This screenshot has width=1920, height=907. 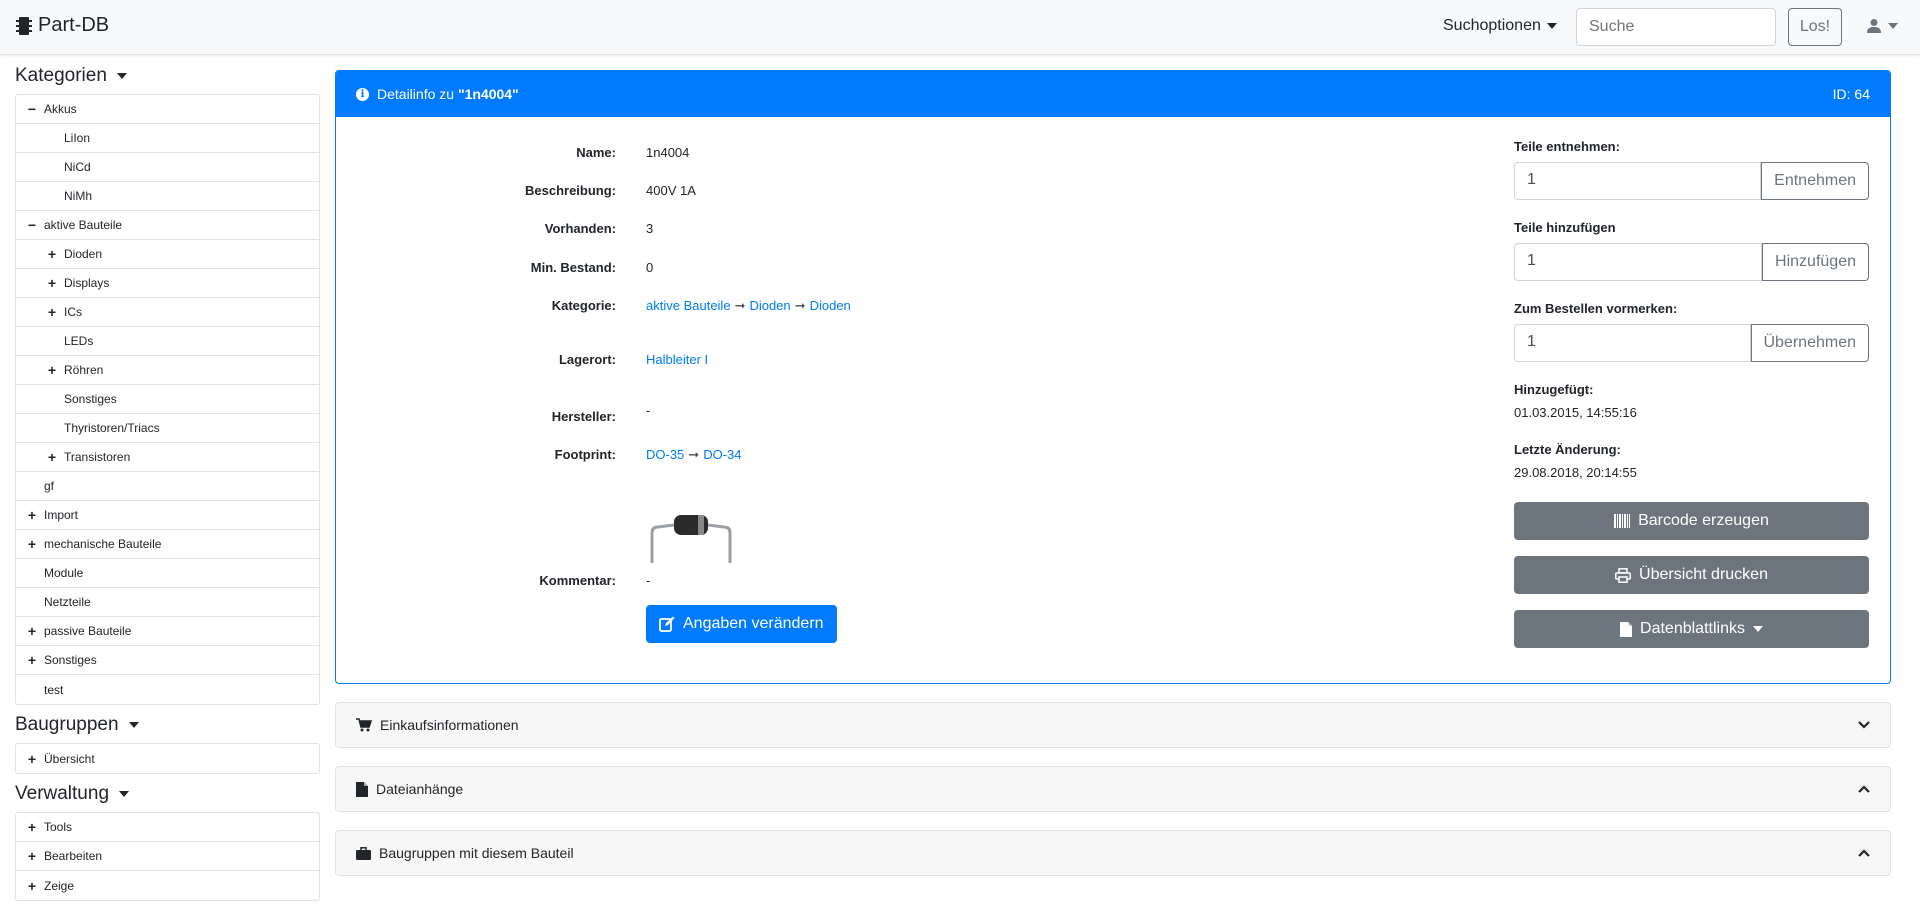 I want to click on add-quantity-input: 1, so click(x=1638, y=262).